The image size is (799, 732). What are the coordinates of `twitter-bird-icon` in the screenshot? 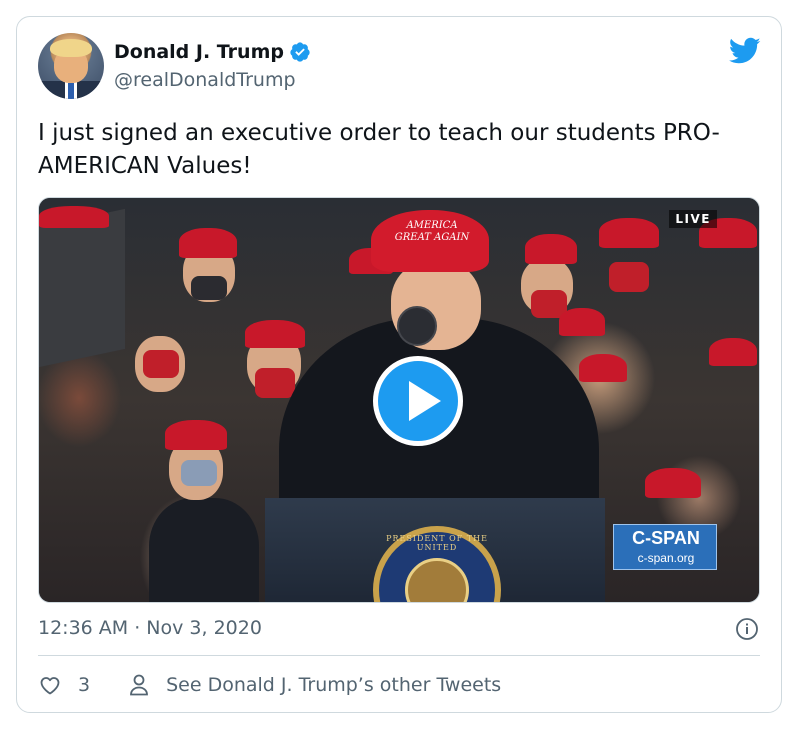 It's located at (745, 51).